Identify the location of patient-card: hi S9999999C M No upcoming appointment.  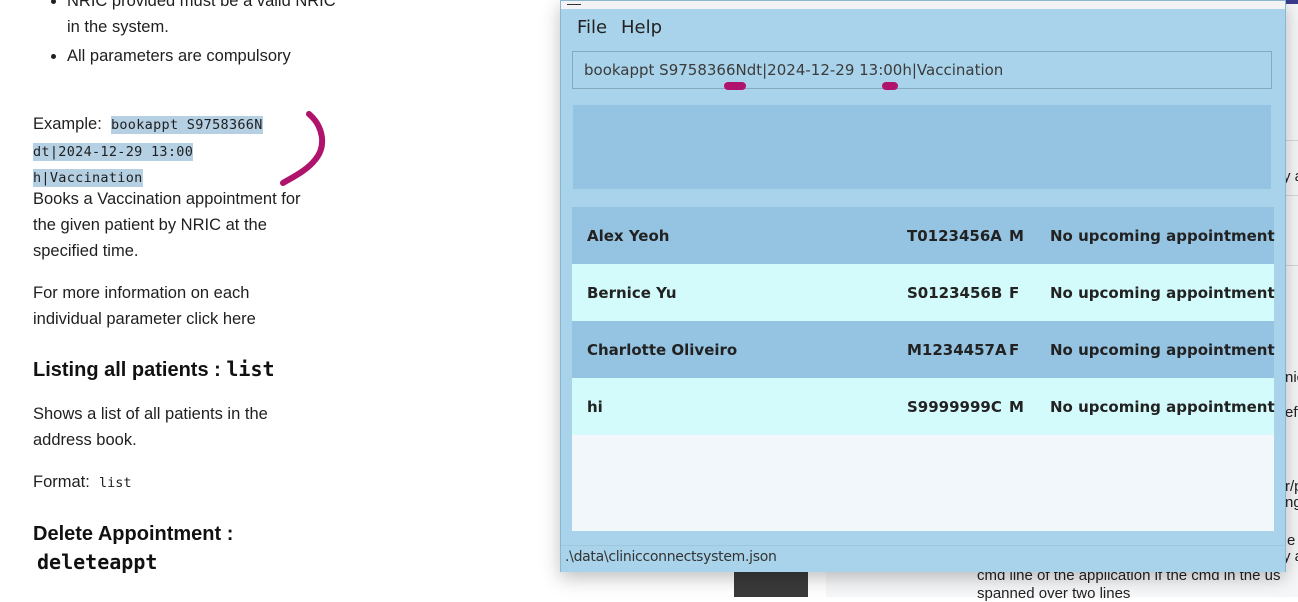
(923, 406).